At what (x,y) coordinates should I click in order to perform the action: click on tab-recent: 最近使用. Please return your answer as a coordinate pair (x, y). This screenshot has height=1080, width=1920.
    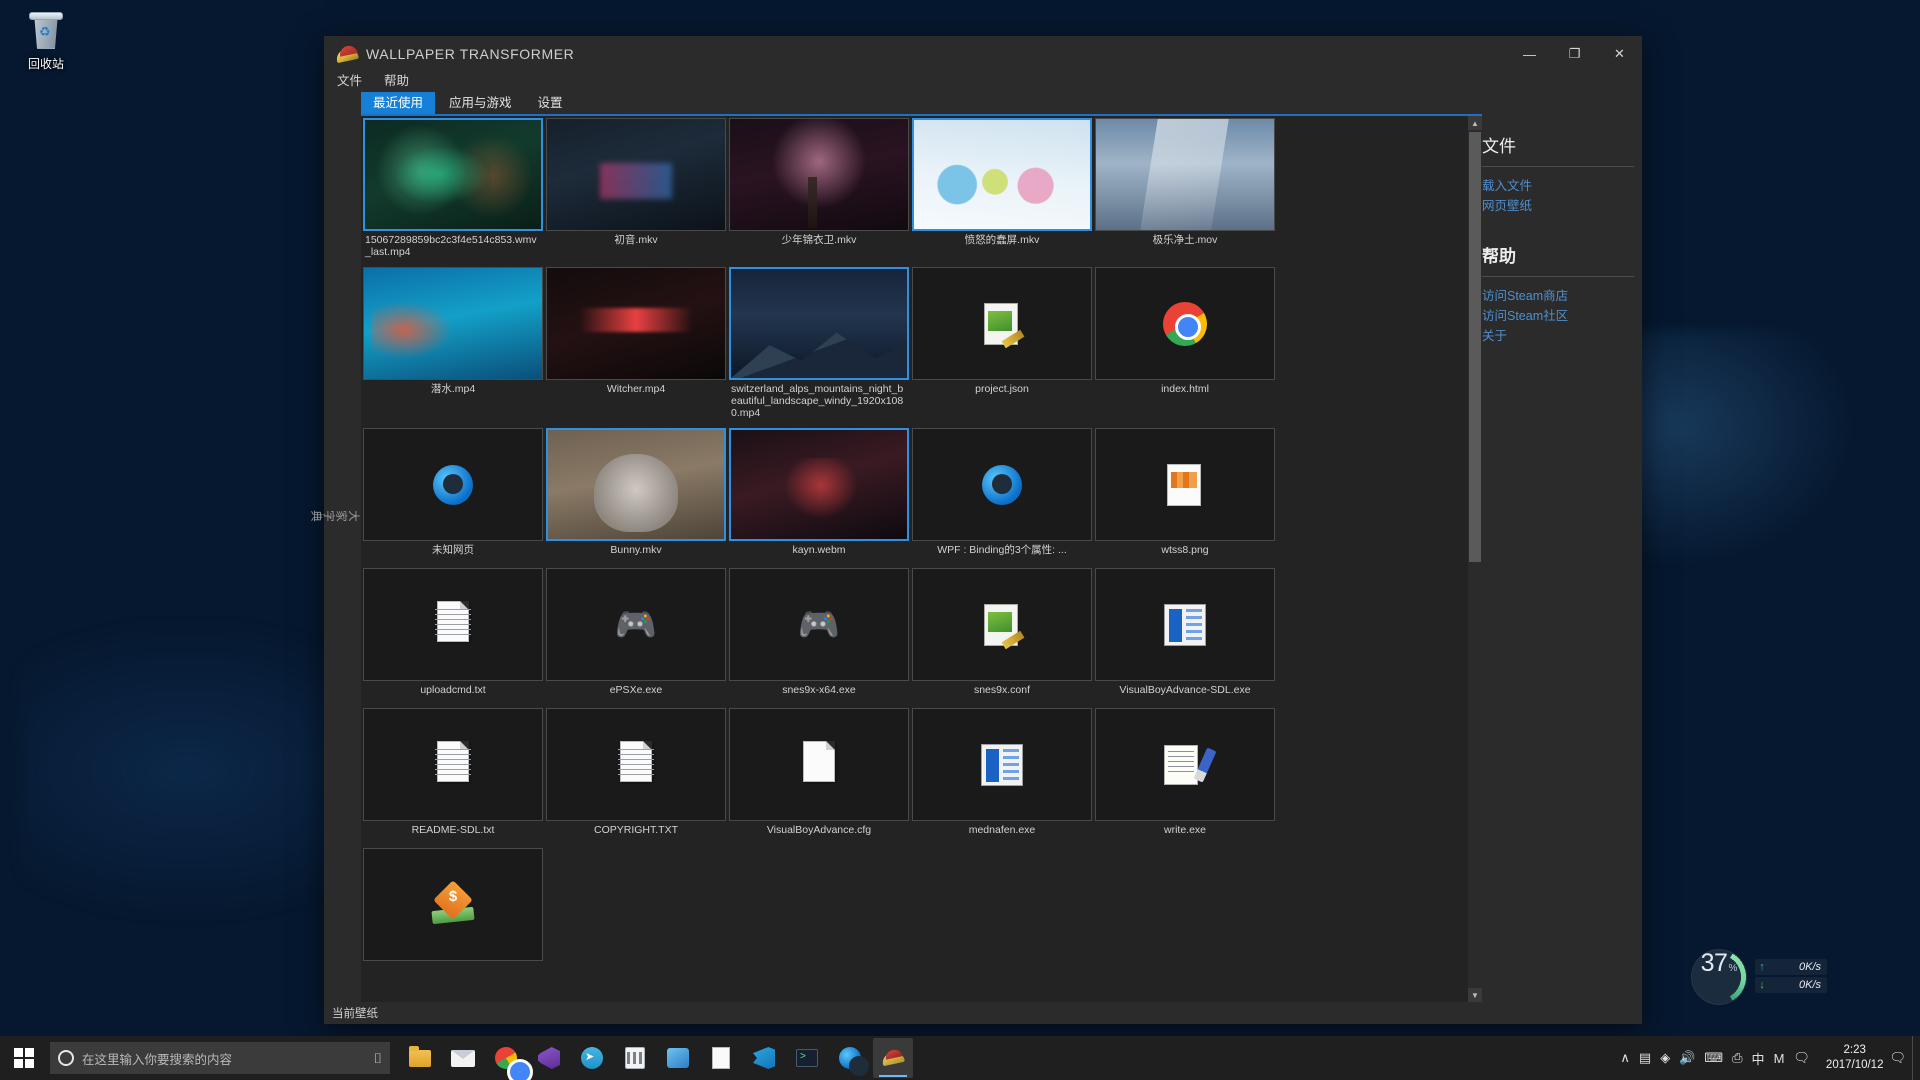
    Looking at the image, I should click on (398, 103).